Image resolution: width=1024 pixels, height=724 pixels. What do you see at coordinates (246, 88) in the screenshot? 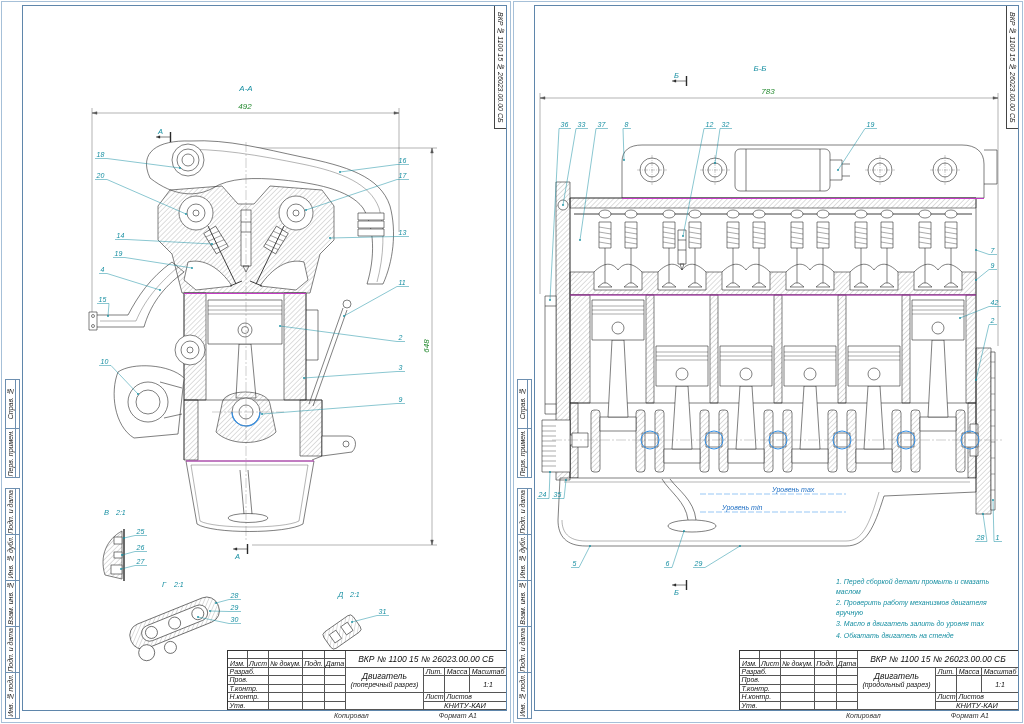
I see `section-title: А-А` at bounding box center [246, 88].